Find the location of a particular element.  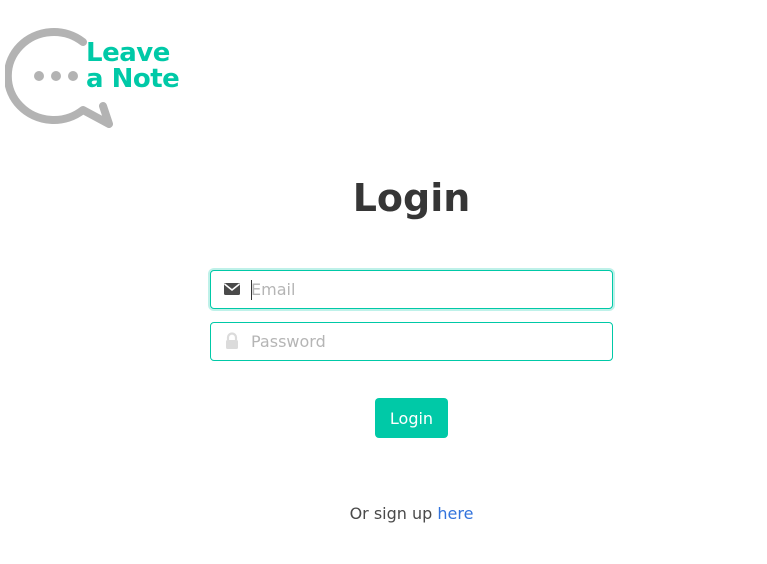

password-input is located at coordinates (428, 341).